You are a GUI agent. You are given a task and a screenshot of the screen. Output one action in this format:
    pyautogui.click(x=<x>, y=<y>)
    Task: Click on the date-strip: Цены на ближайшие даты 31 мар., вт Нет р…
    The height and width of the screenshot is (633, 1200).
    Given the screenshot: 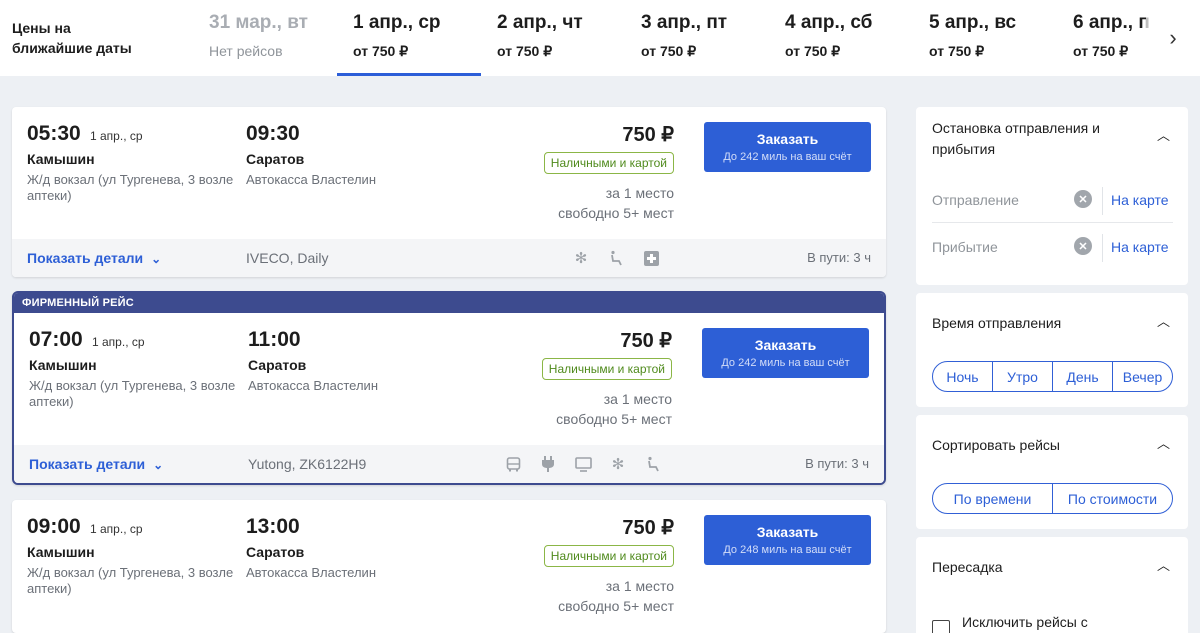 What is the action you would take?
    pyautogui.click(x=600, y=38)
    